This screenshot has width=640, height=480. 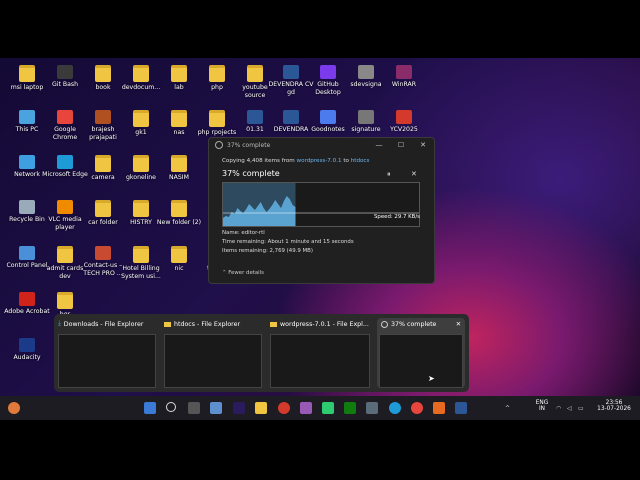 I want to click on desktop-icon: YCV2025, so click(x=404, y=122).